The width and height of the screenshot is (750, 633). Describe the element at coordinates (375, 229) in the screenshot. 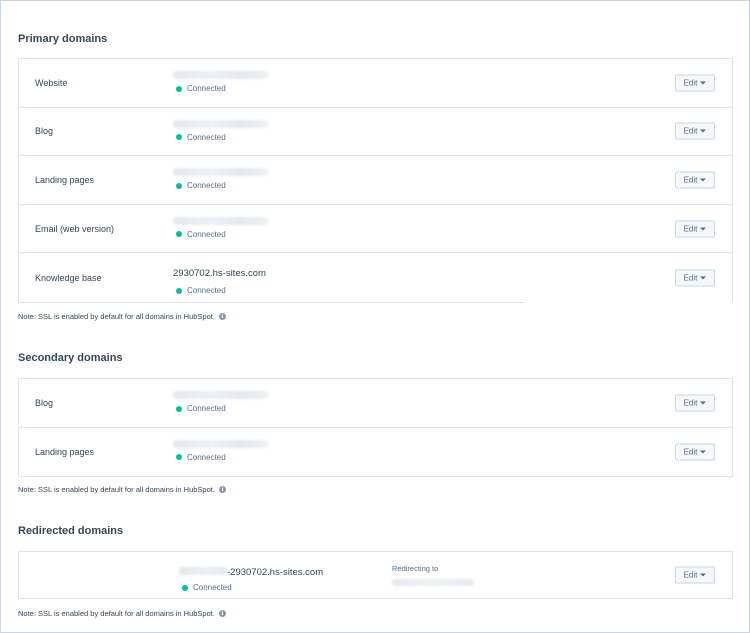

I see `primary-row-email: Email (web version) Connected Edit` at that location.